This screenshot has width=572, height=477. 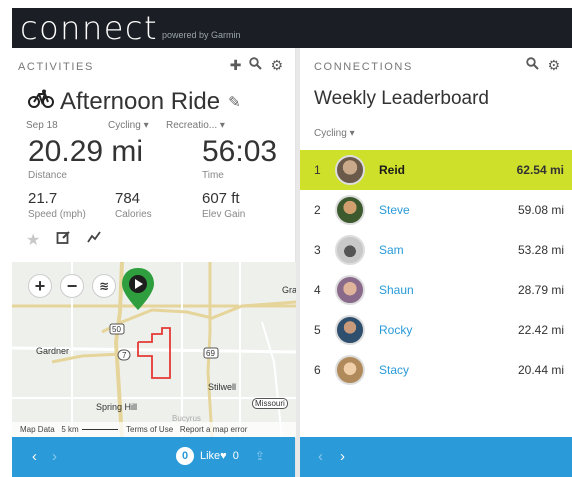 I want to click on leaderboard-row: 2 Steve 59.08 mi, so click(x=436, y=210).